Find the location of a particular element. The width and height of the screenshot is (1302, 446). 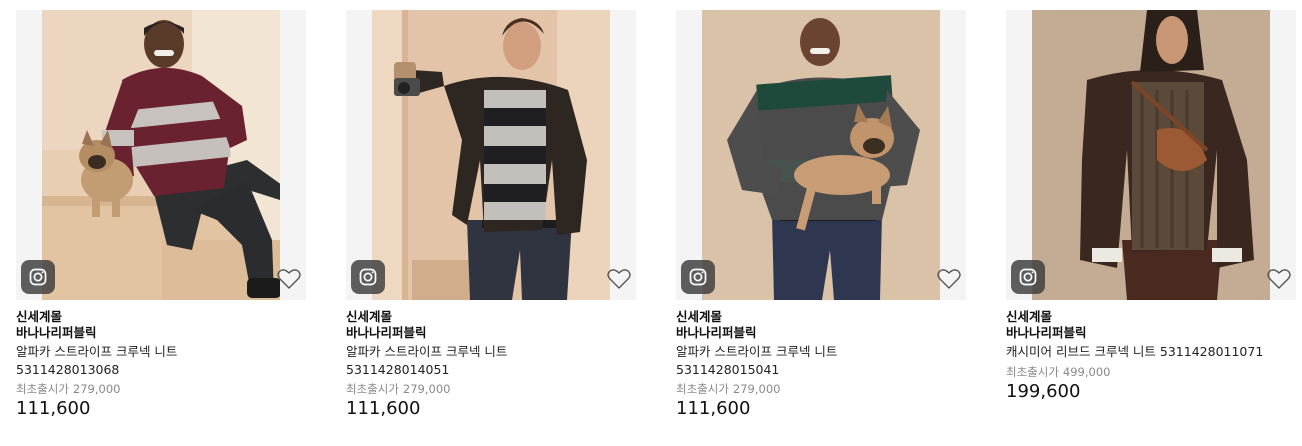

sale-price: 199,600 is located at coordinates (1043, 391).